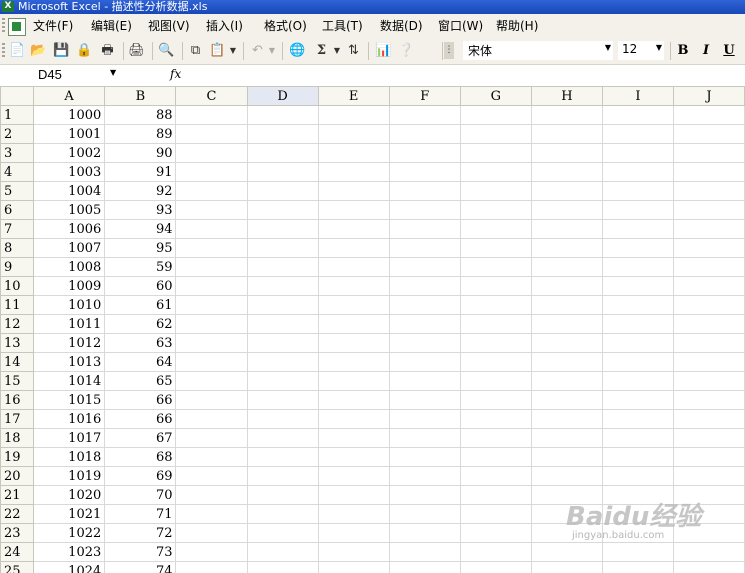  I want to click on cell-b1: 88, so click(140, 115).